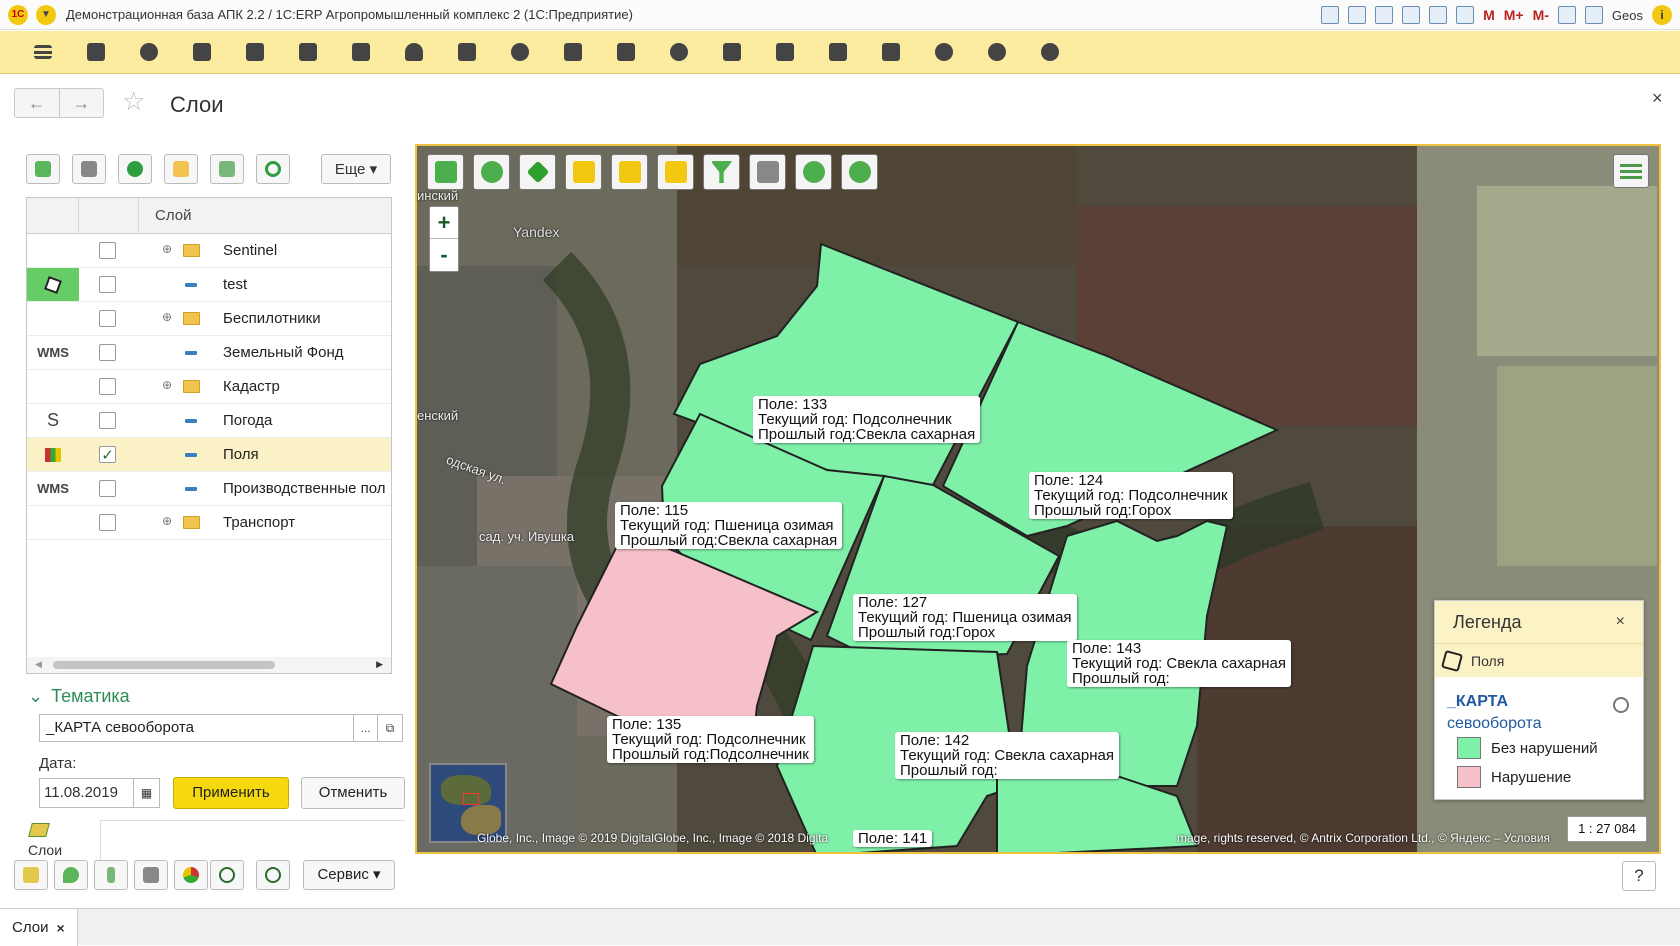 The image size is (1680, 946). I want to click on route-button, so click(859, 172).